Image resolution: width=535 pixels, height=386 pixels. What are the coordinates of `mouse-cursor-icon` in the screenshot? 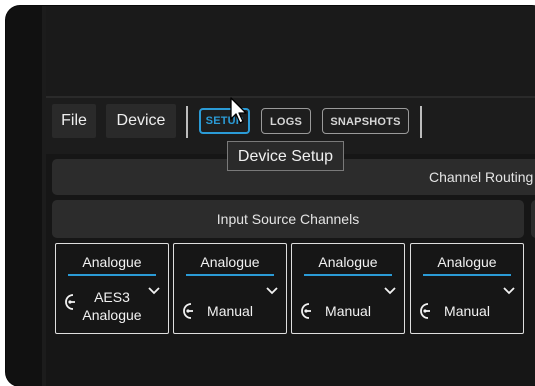 It's located at (238, 110).